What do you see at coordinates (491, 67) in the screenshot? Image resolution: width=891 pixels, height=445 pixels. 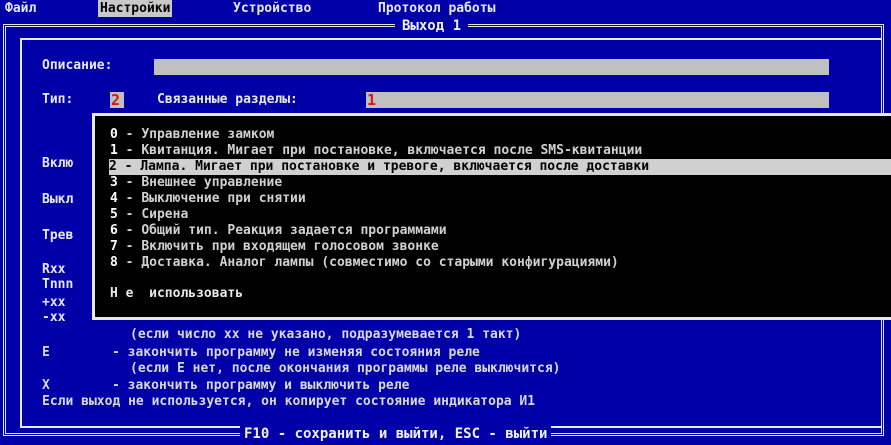 I see `description-field` at bounding box center [491, 67].